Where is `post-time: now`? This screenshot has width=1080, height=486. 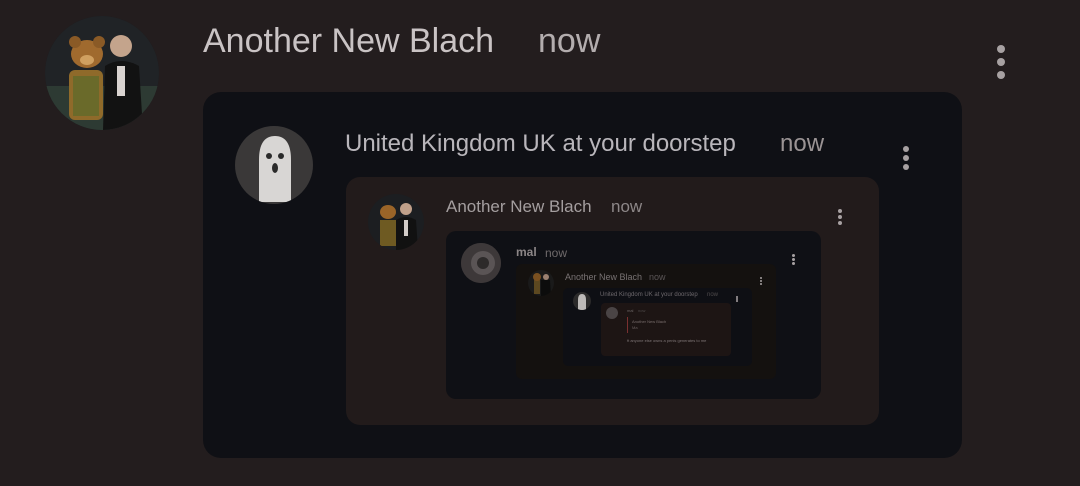 post-time: now is located at coordinates (569, 41).